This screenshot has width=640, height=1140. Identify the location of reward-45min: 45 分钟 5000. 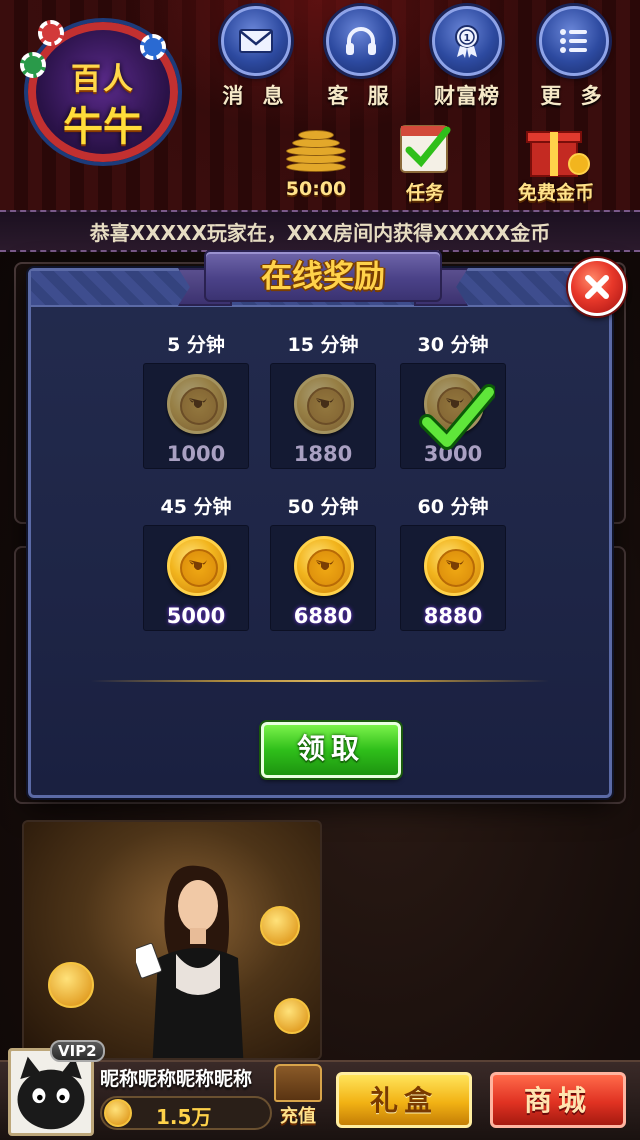
(196, 562).